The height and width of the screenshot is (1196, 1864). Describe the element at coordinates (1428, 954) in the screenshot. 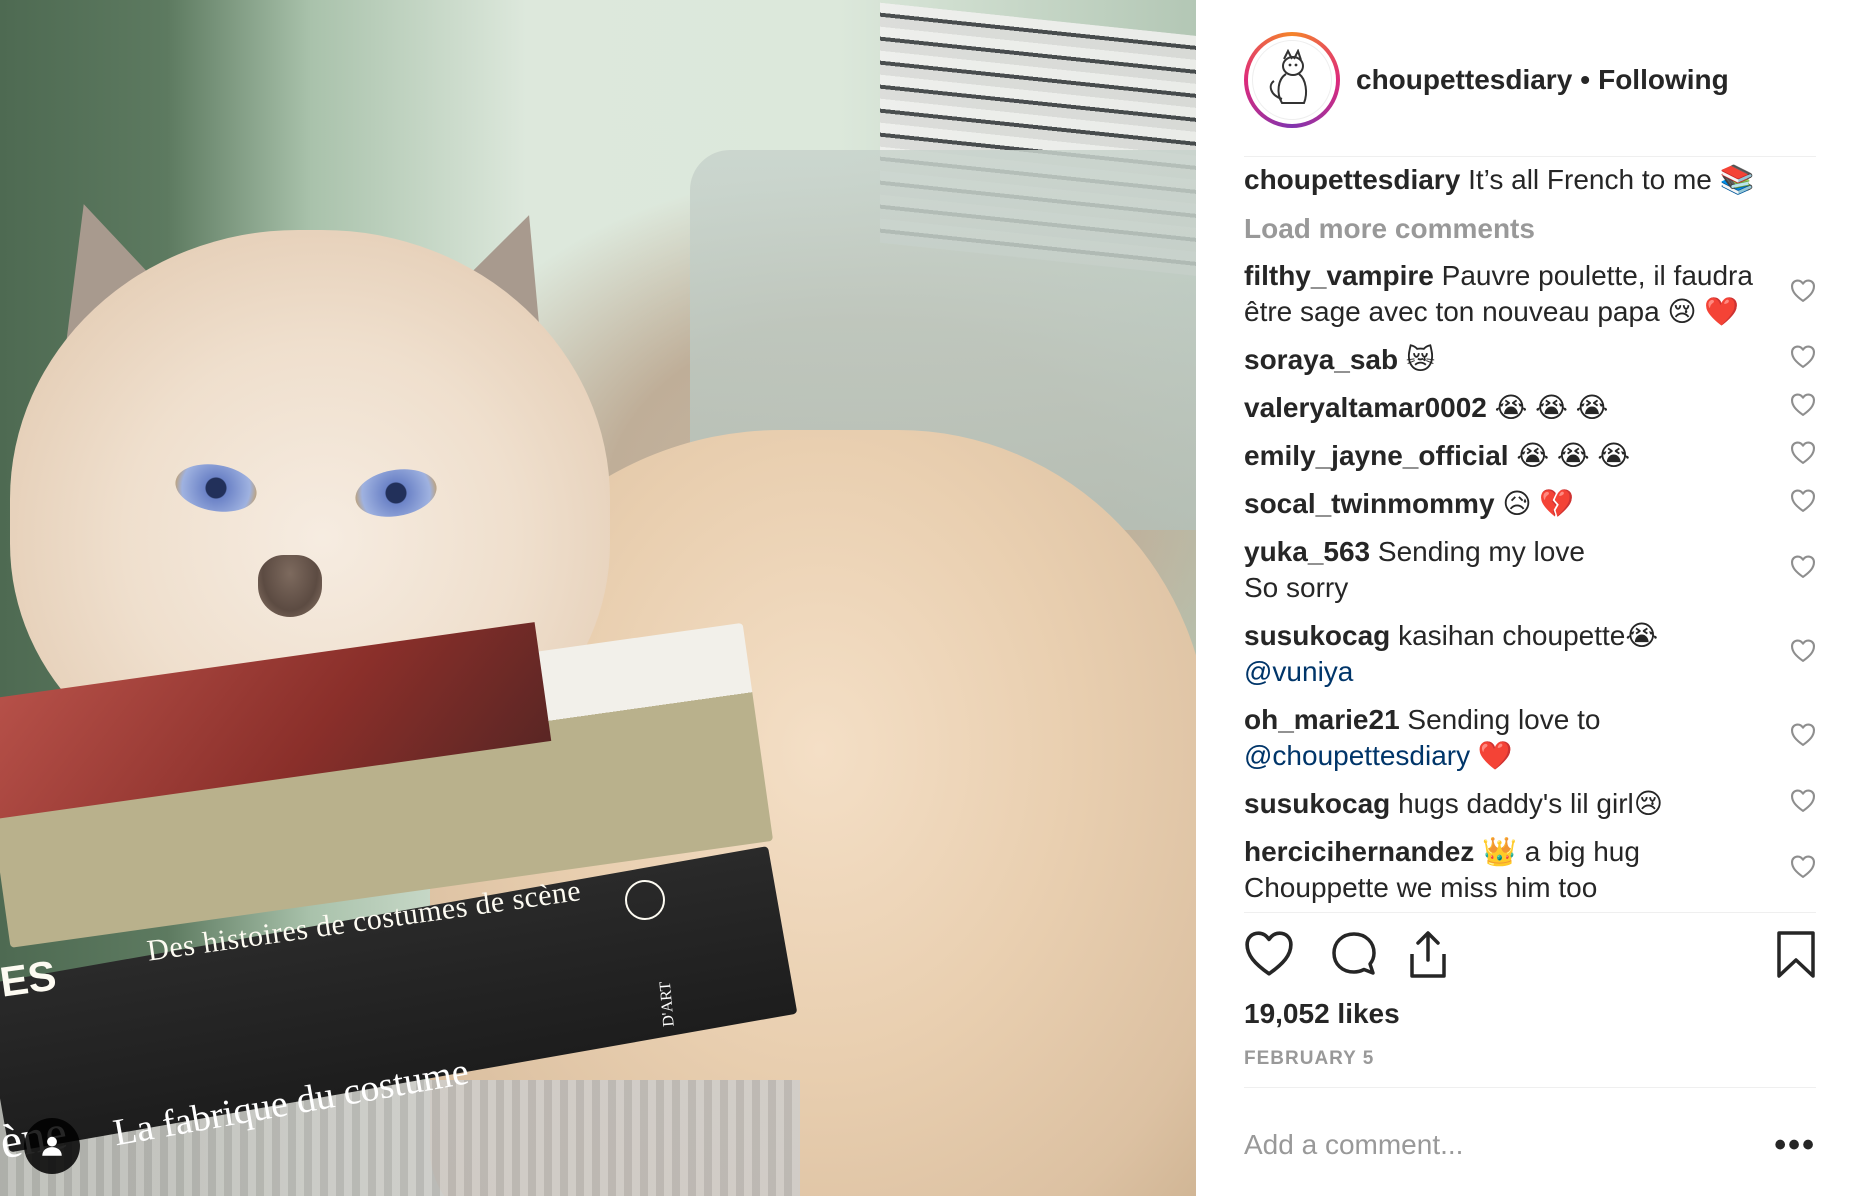

I see `share-icon` at that location.